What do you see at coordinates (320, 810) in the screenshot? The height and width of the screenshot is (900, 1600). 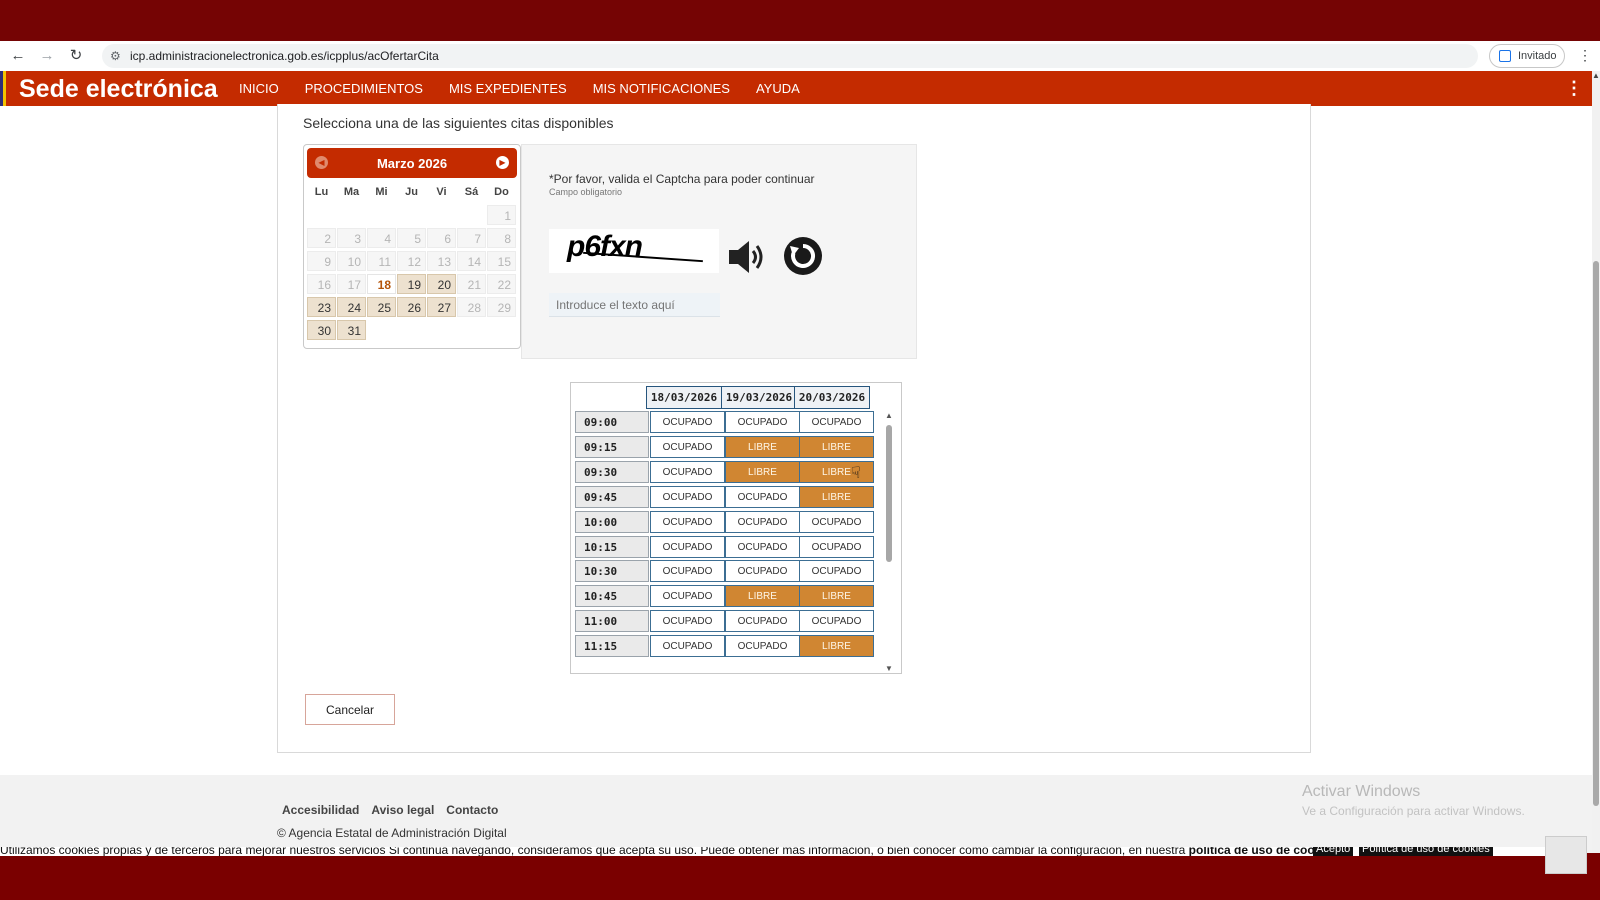 I see `footer-link-accesibilidad: Accesibilidad` at bounding box center [320, 810].